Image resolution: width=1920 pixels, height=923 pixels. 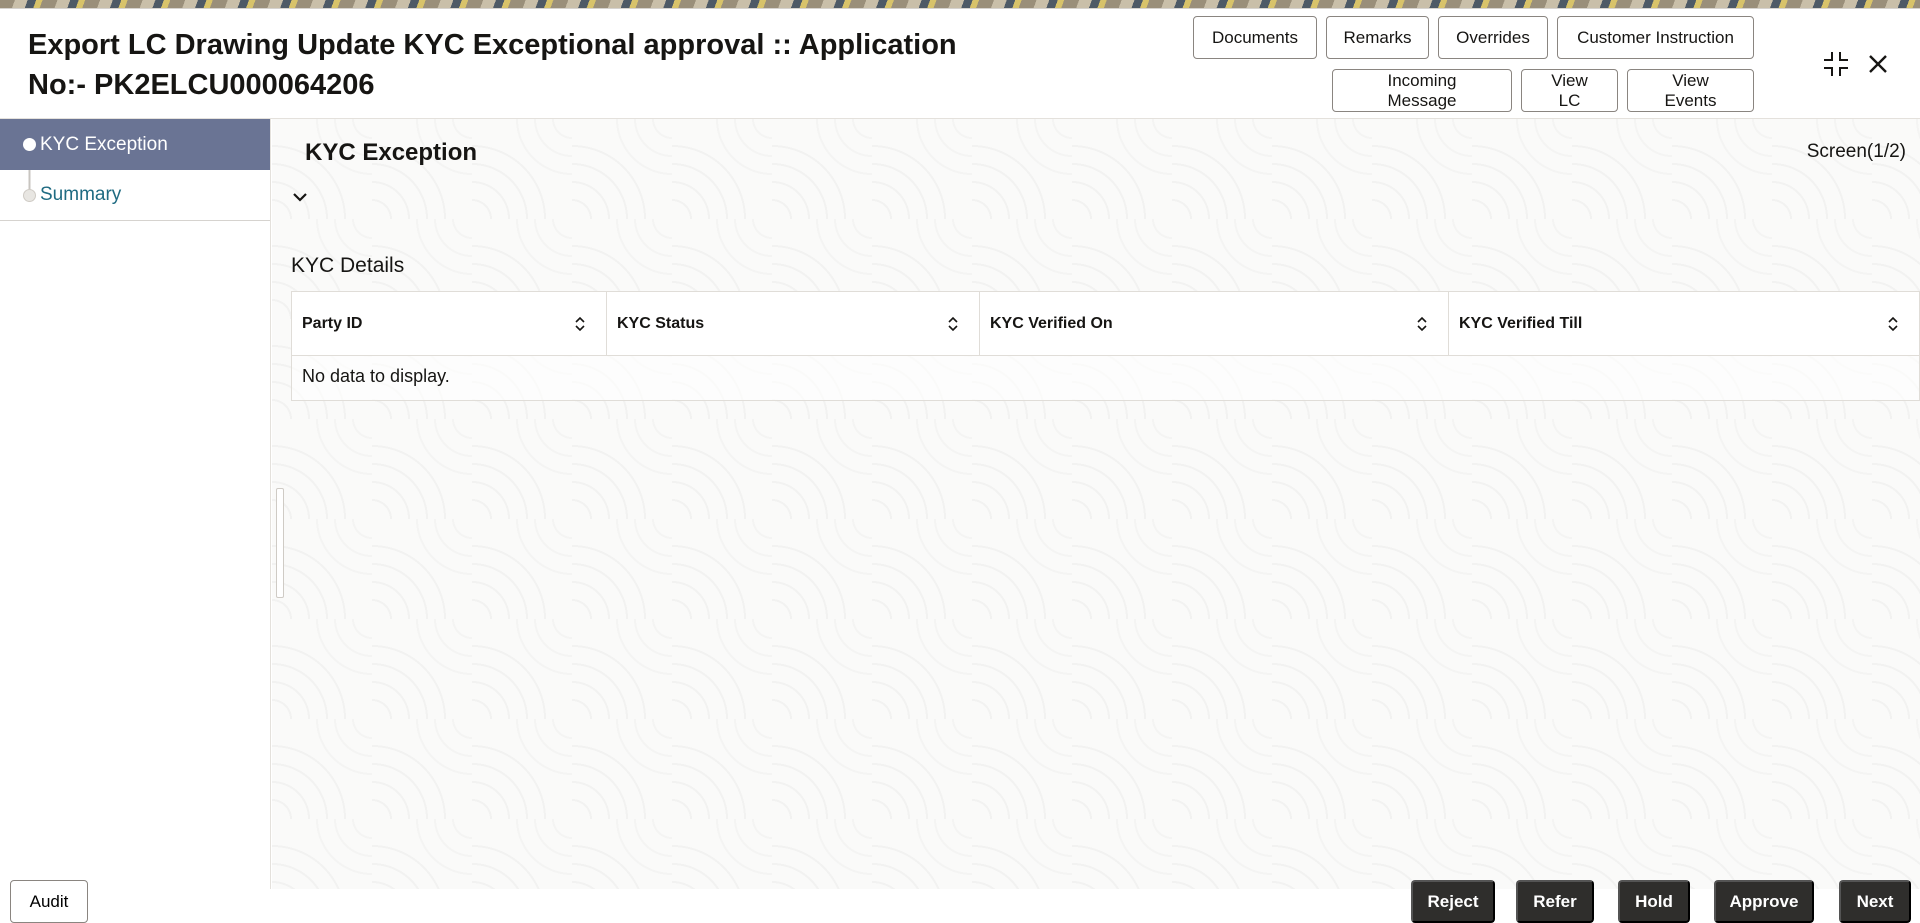 I want to click on reject-button: Reject, so click(x=1453, y=901).